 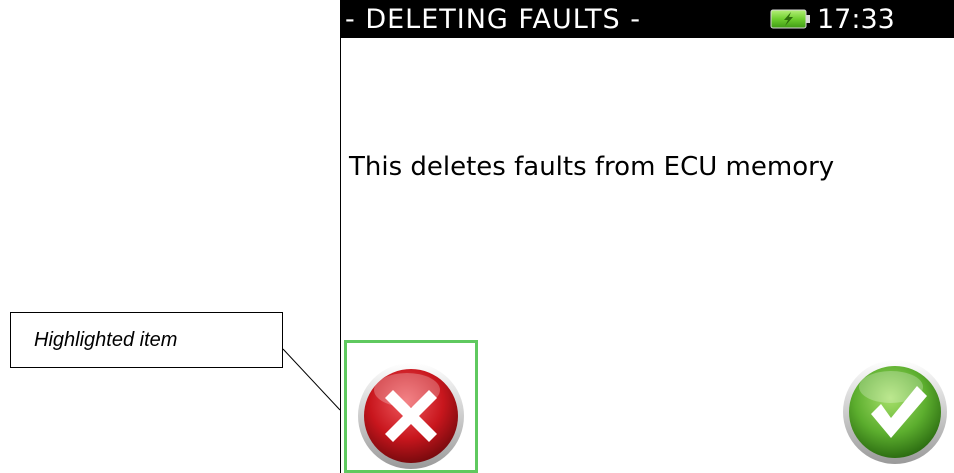 I want to click on callout-label: Highlighted item, so click(x=106, y=340).